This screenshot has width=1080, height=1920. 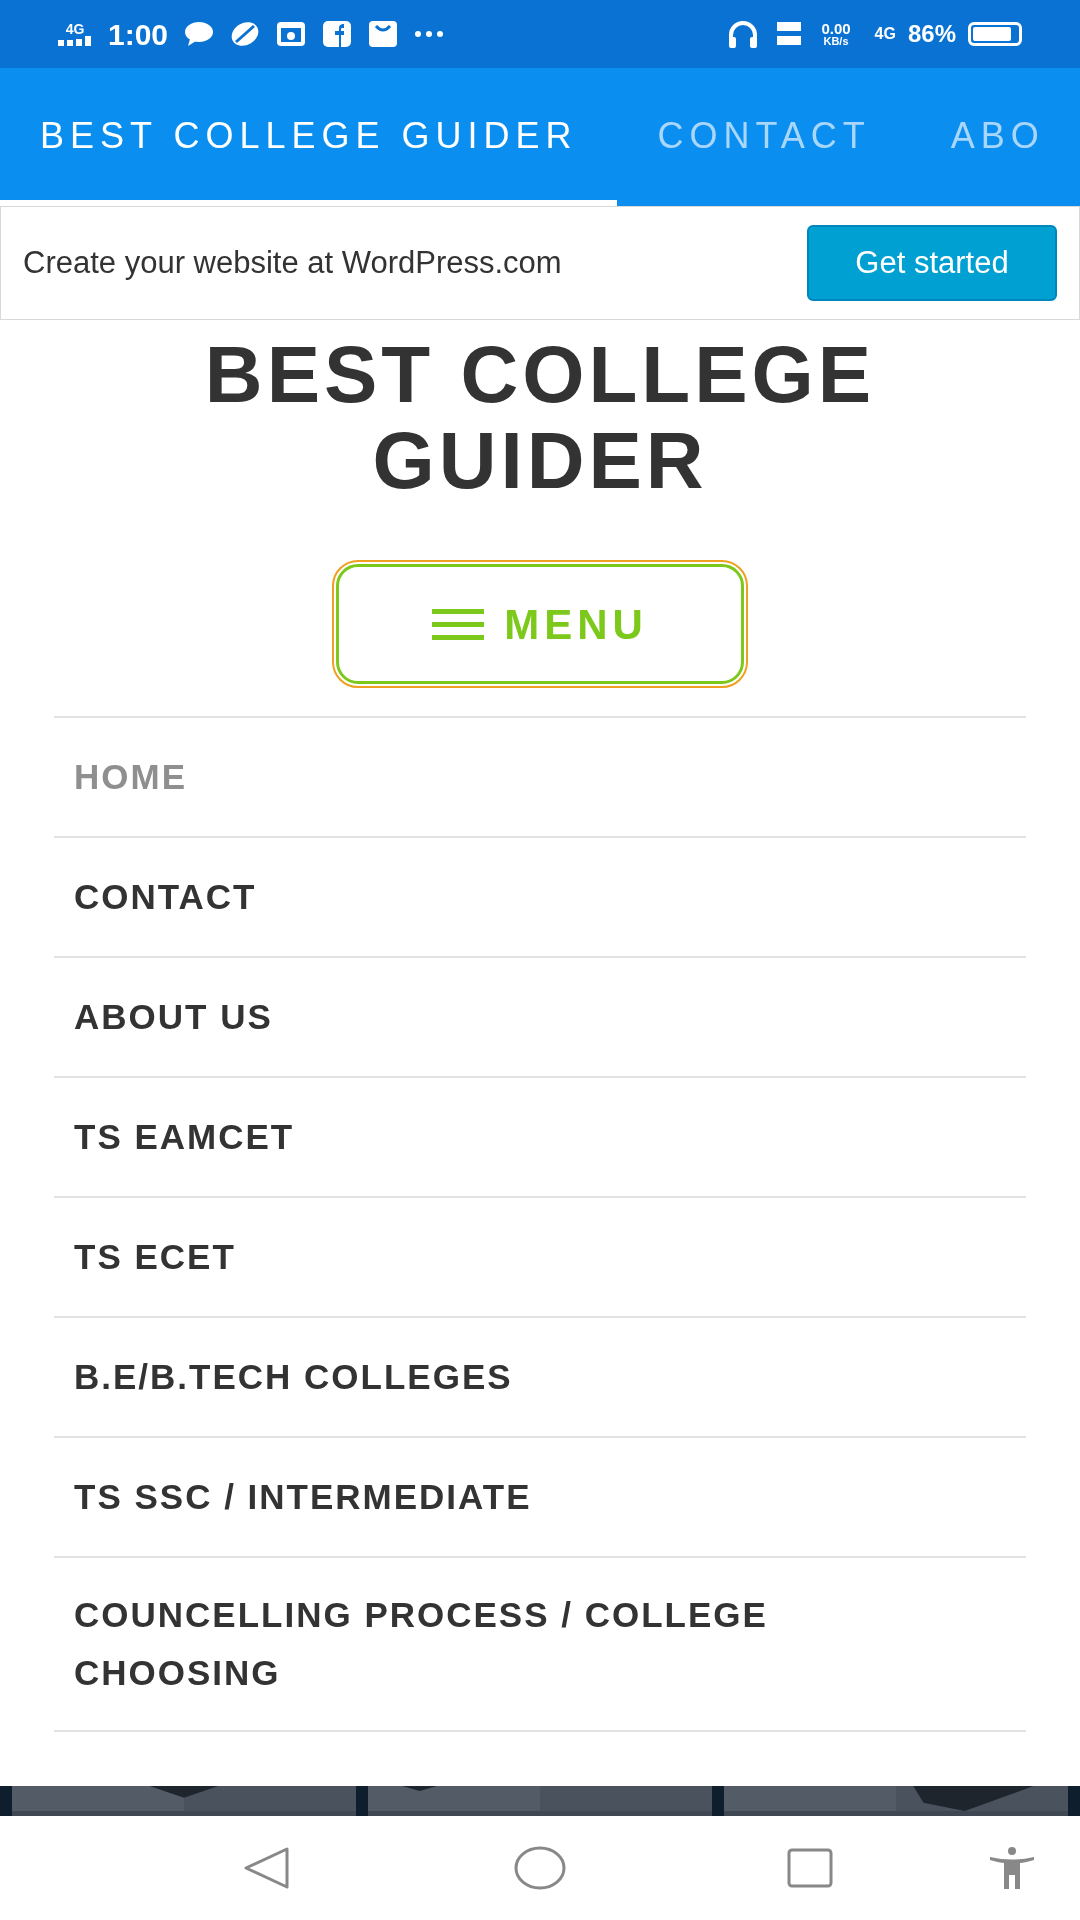 What do you see at coordinates (836, 28) in the screenshot?
I see `speed-value: 0.00` at bounding box center [836, 28].